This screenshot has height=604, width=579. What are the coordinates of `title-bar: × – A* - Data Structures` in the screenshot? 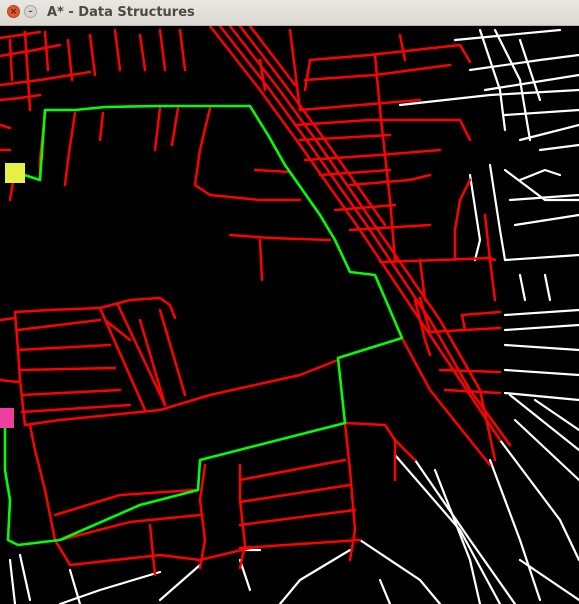 It's located at (289, 13).